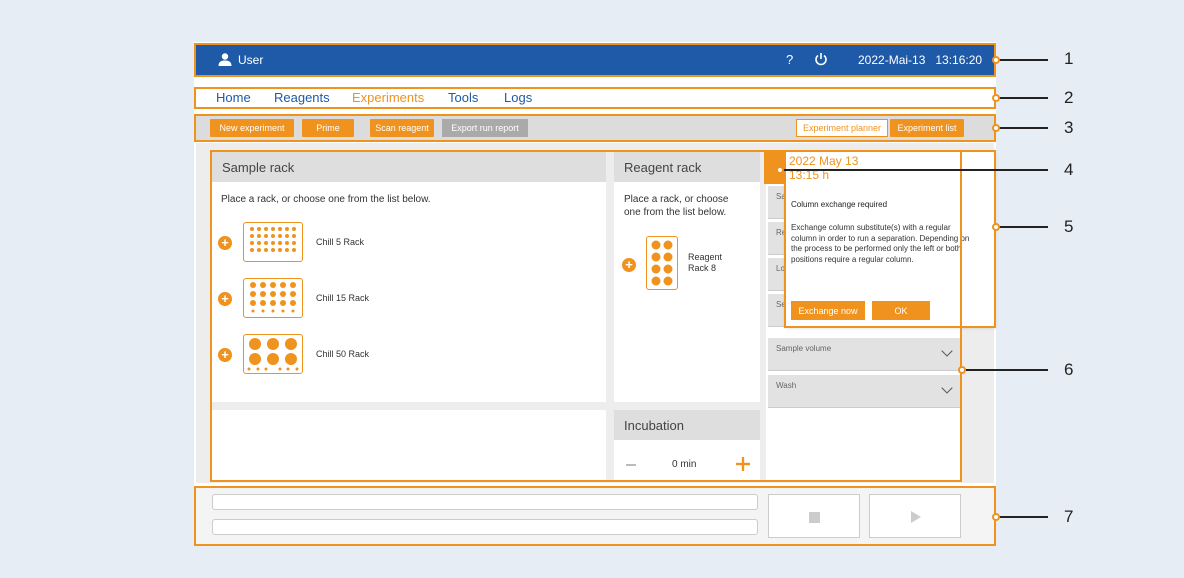 The height and width of the screenshot is (578, 1184). What do you see at coordinates (1069, 97) in the screenshot?
I see `callout-number-2: 2` at bounding box center [1069, 97].